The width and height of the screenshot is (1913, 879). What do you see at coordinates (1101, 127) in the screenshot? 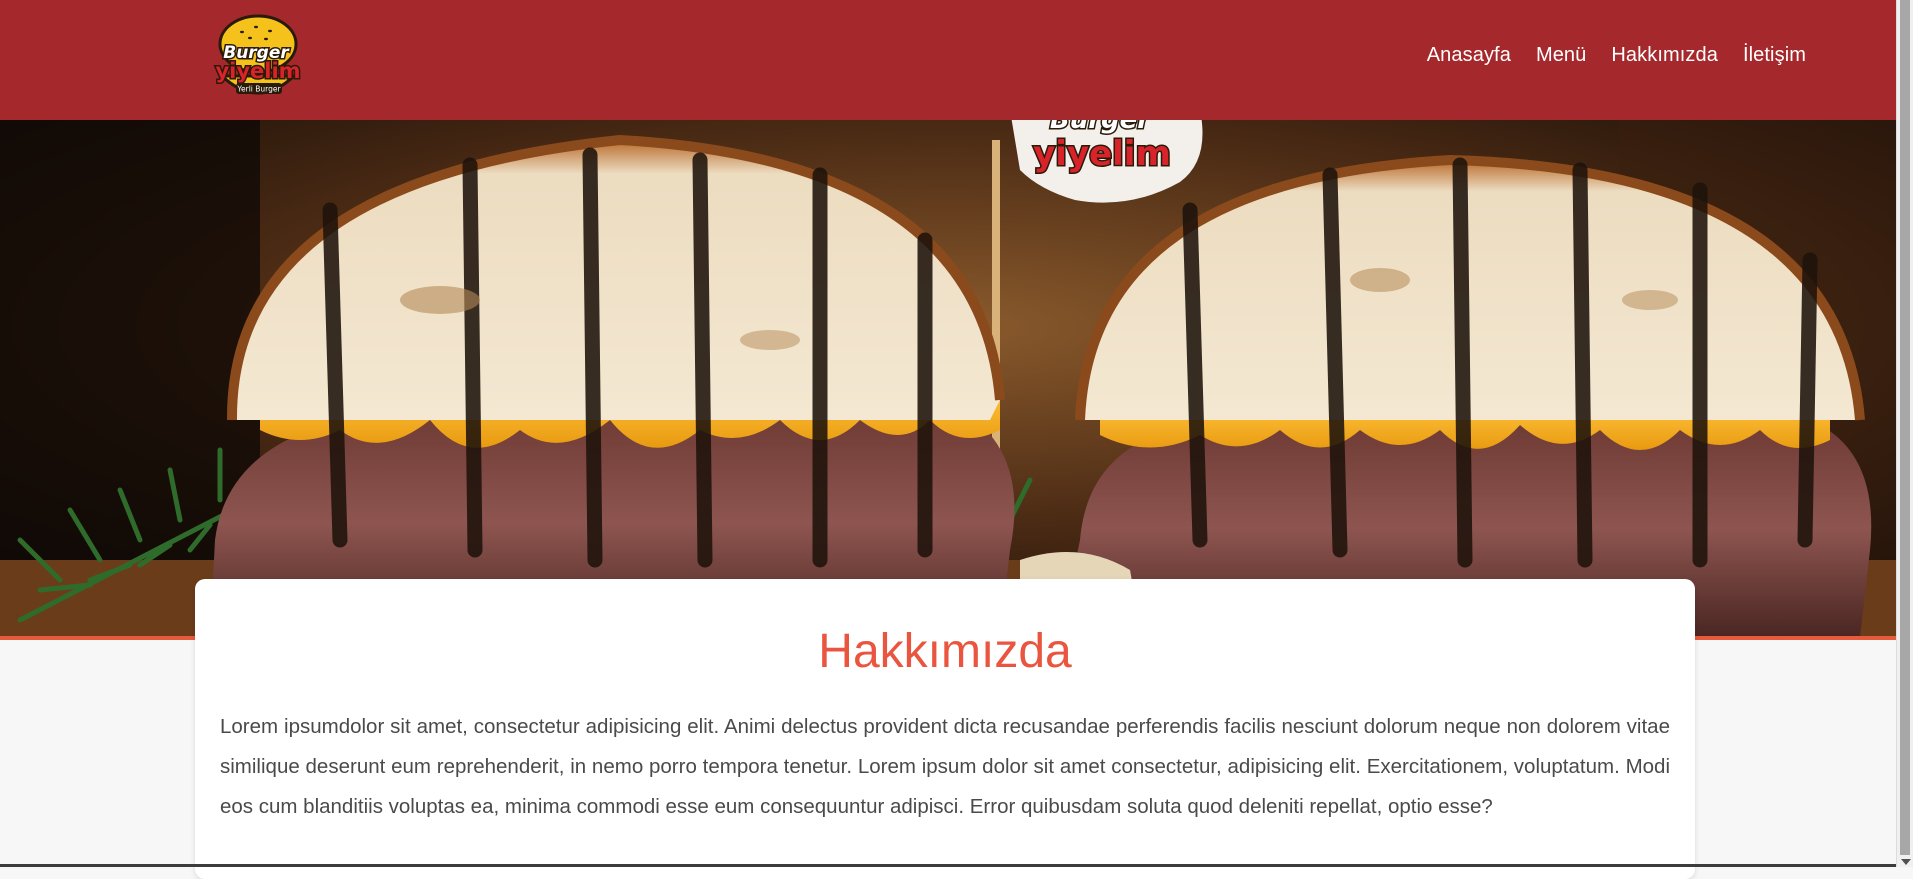
I see `svg-text: Burger` at bounding box center [1101, 127].